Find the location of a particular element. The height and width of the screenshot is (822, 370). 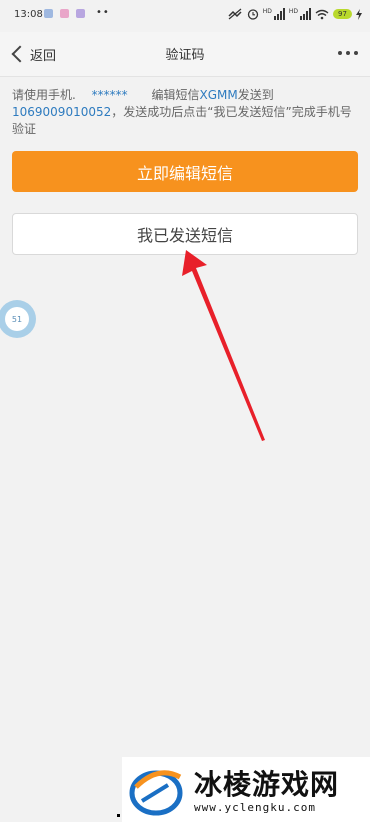

masked-phone: ****** is located at coordinates (109, 95).